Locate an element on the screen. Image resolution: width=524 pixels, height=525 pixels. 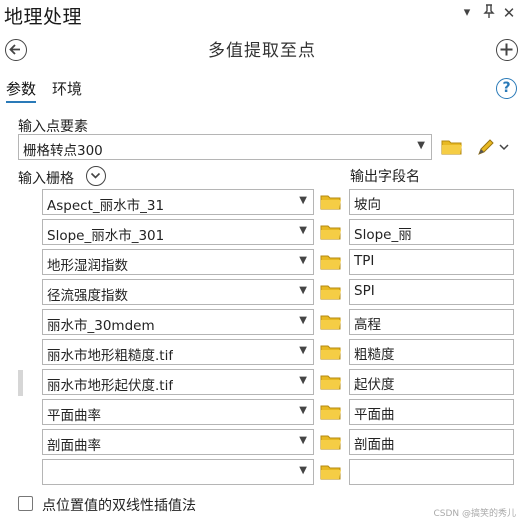
output-field-value: TPI is located at coordinates (364, 261).